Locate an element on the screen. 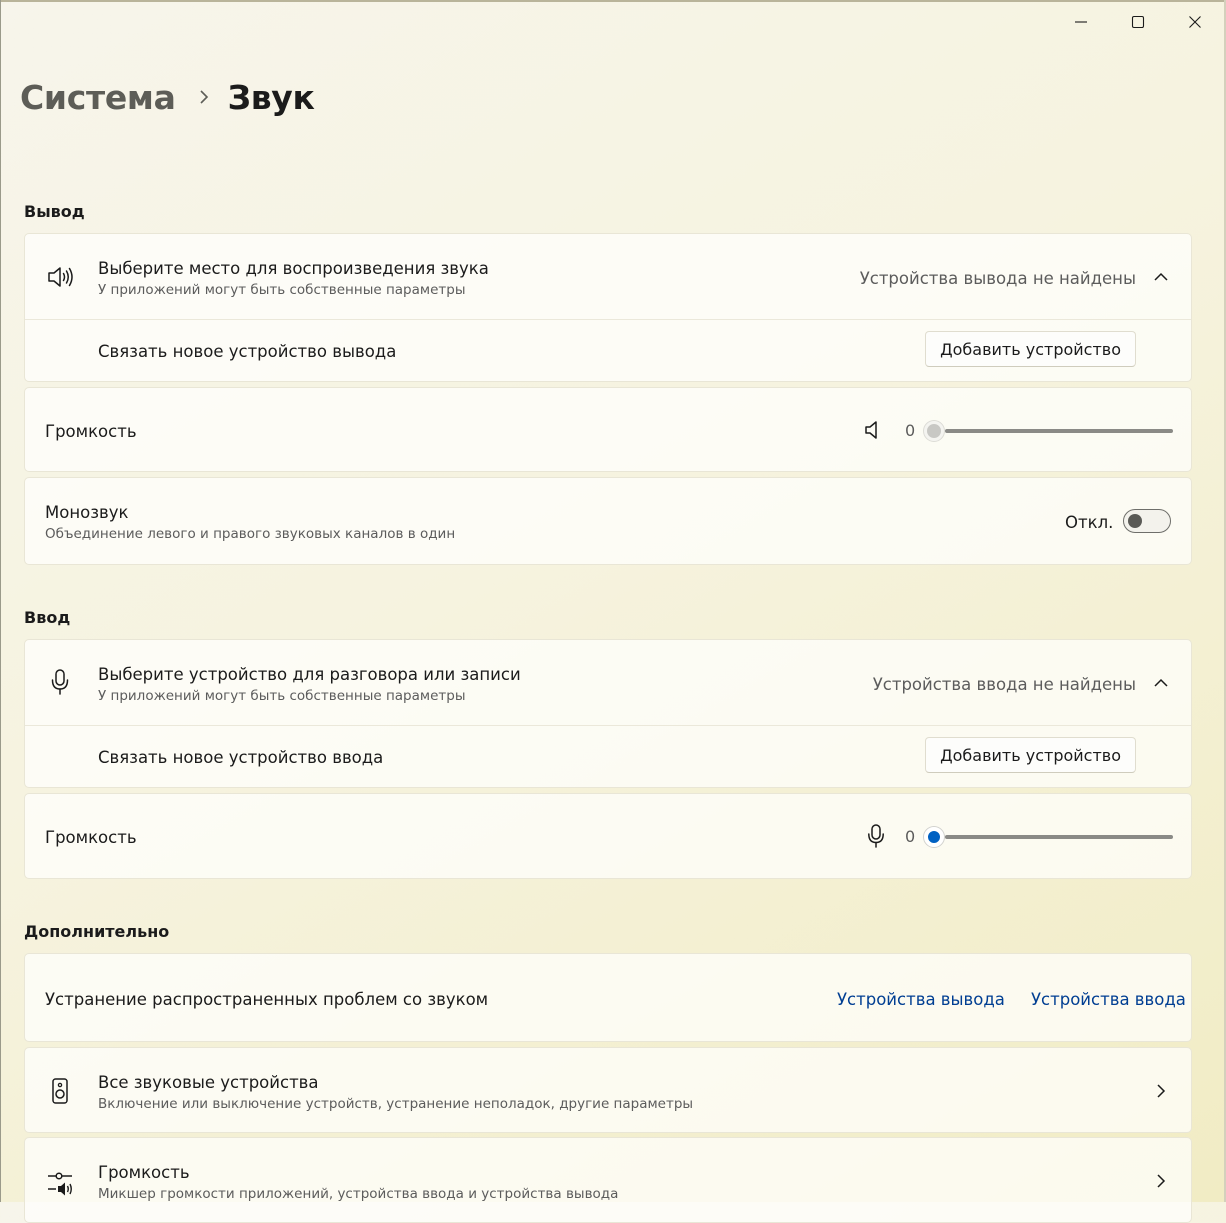  toggle-knob is located at coordinates (1135, 521).